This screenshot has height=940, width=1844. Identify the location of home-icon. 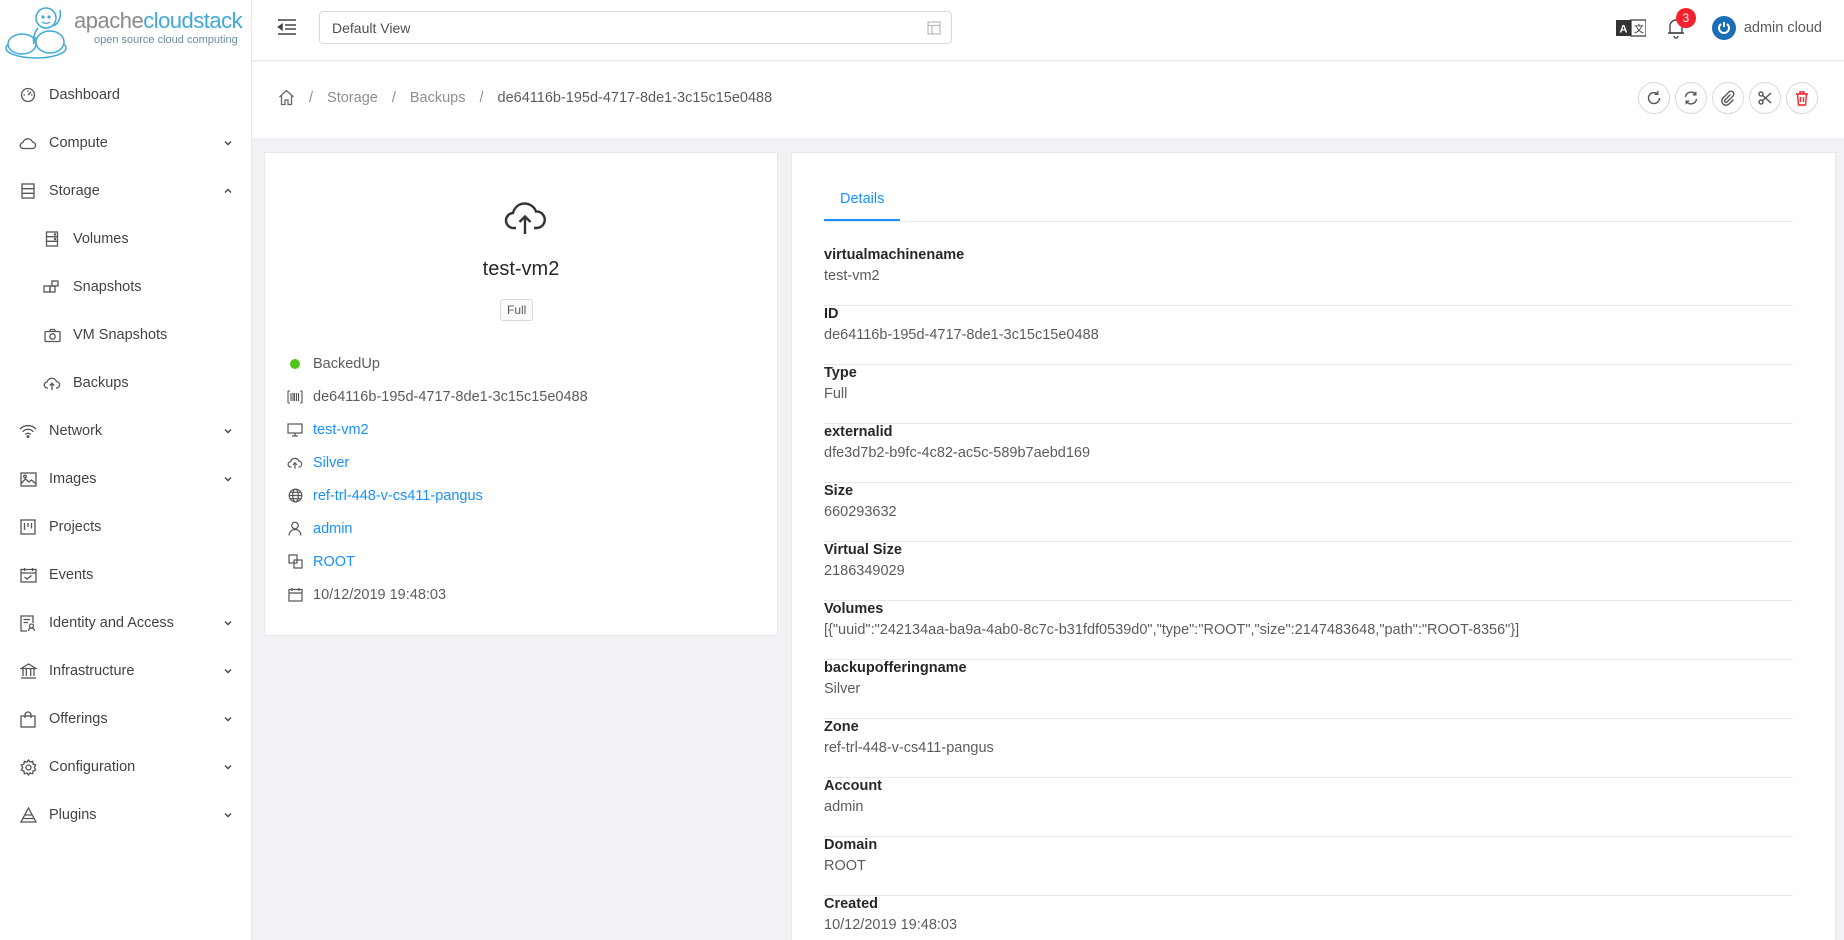
(286, 97).